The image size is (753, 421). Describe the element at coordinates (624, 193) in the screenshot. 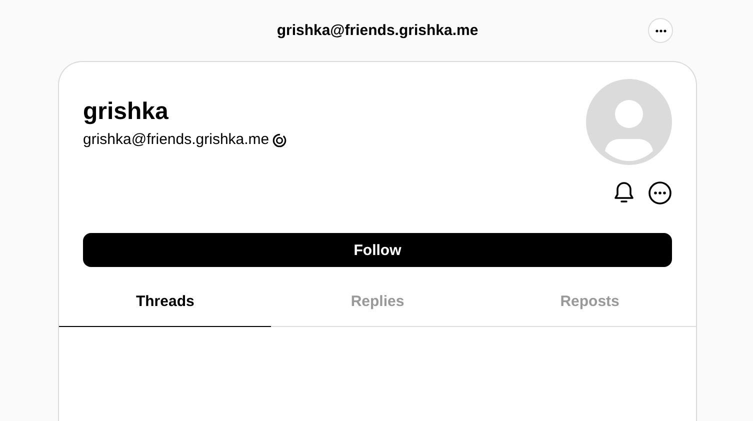

I see `bell-icon` at that location.